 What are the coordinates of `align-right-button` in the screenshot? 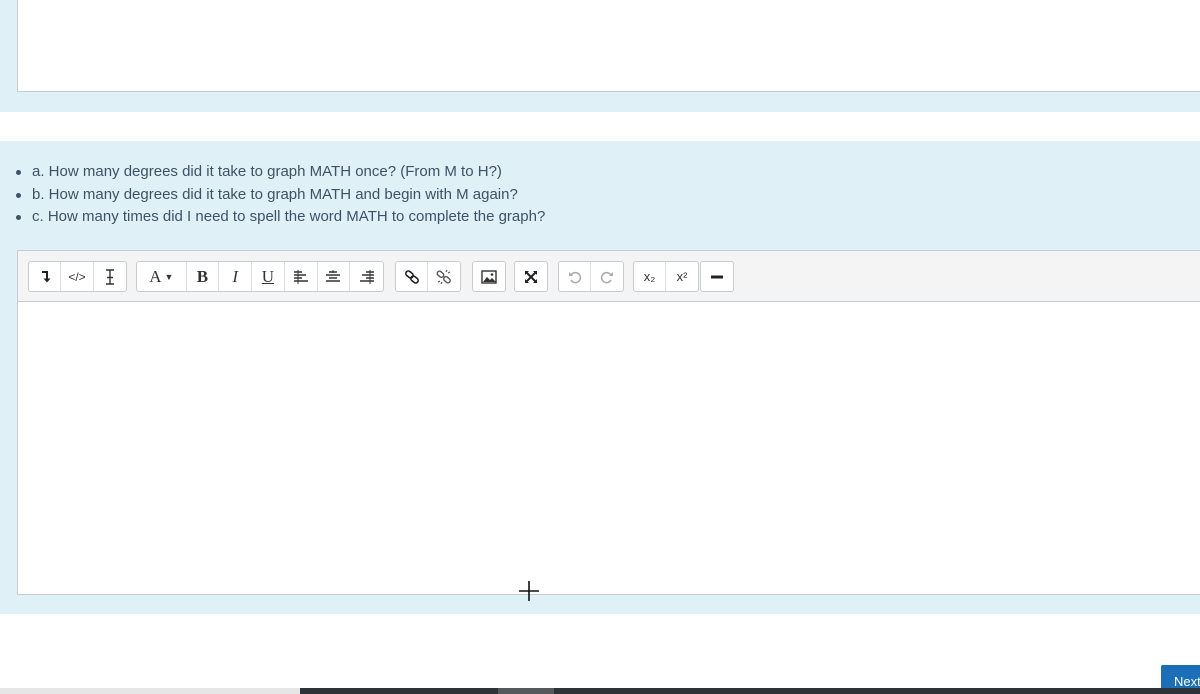 It's located at (366, 276).